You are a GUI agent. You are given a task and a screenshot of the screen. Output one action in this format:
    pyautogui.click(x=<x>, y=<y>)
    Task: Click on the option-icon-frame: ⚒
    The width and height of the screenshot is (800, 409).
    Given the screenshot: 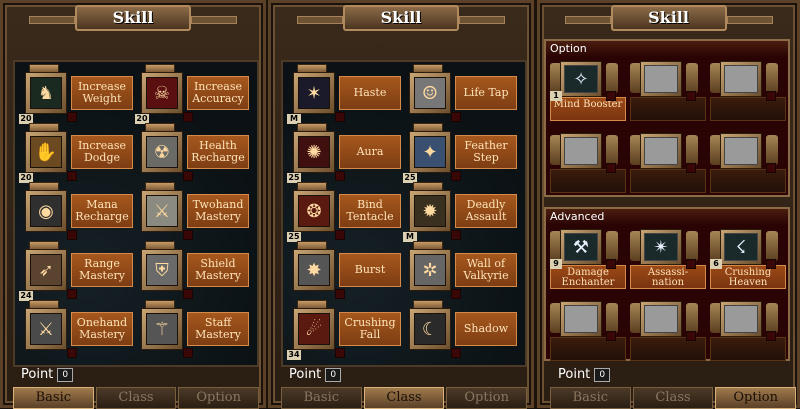 What is the action you would take?
    pyautogui.click(x=581, y=247)
    